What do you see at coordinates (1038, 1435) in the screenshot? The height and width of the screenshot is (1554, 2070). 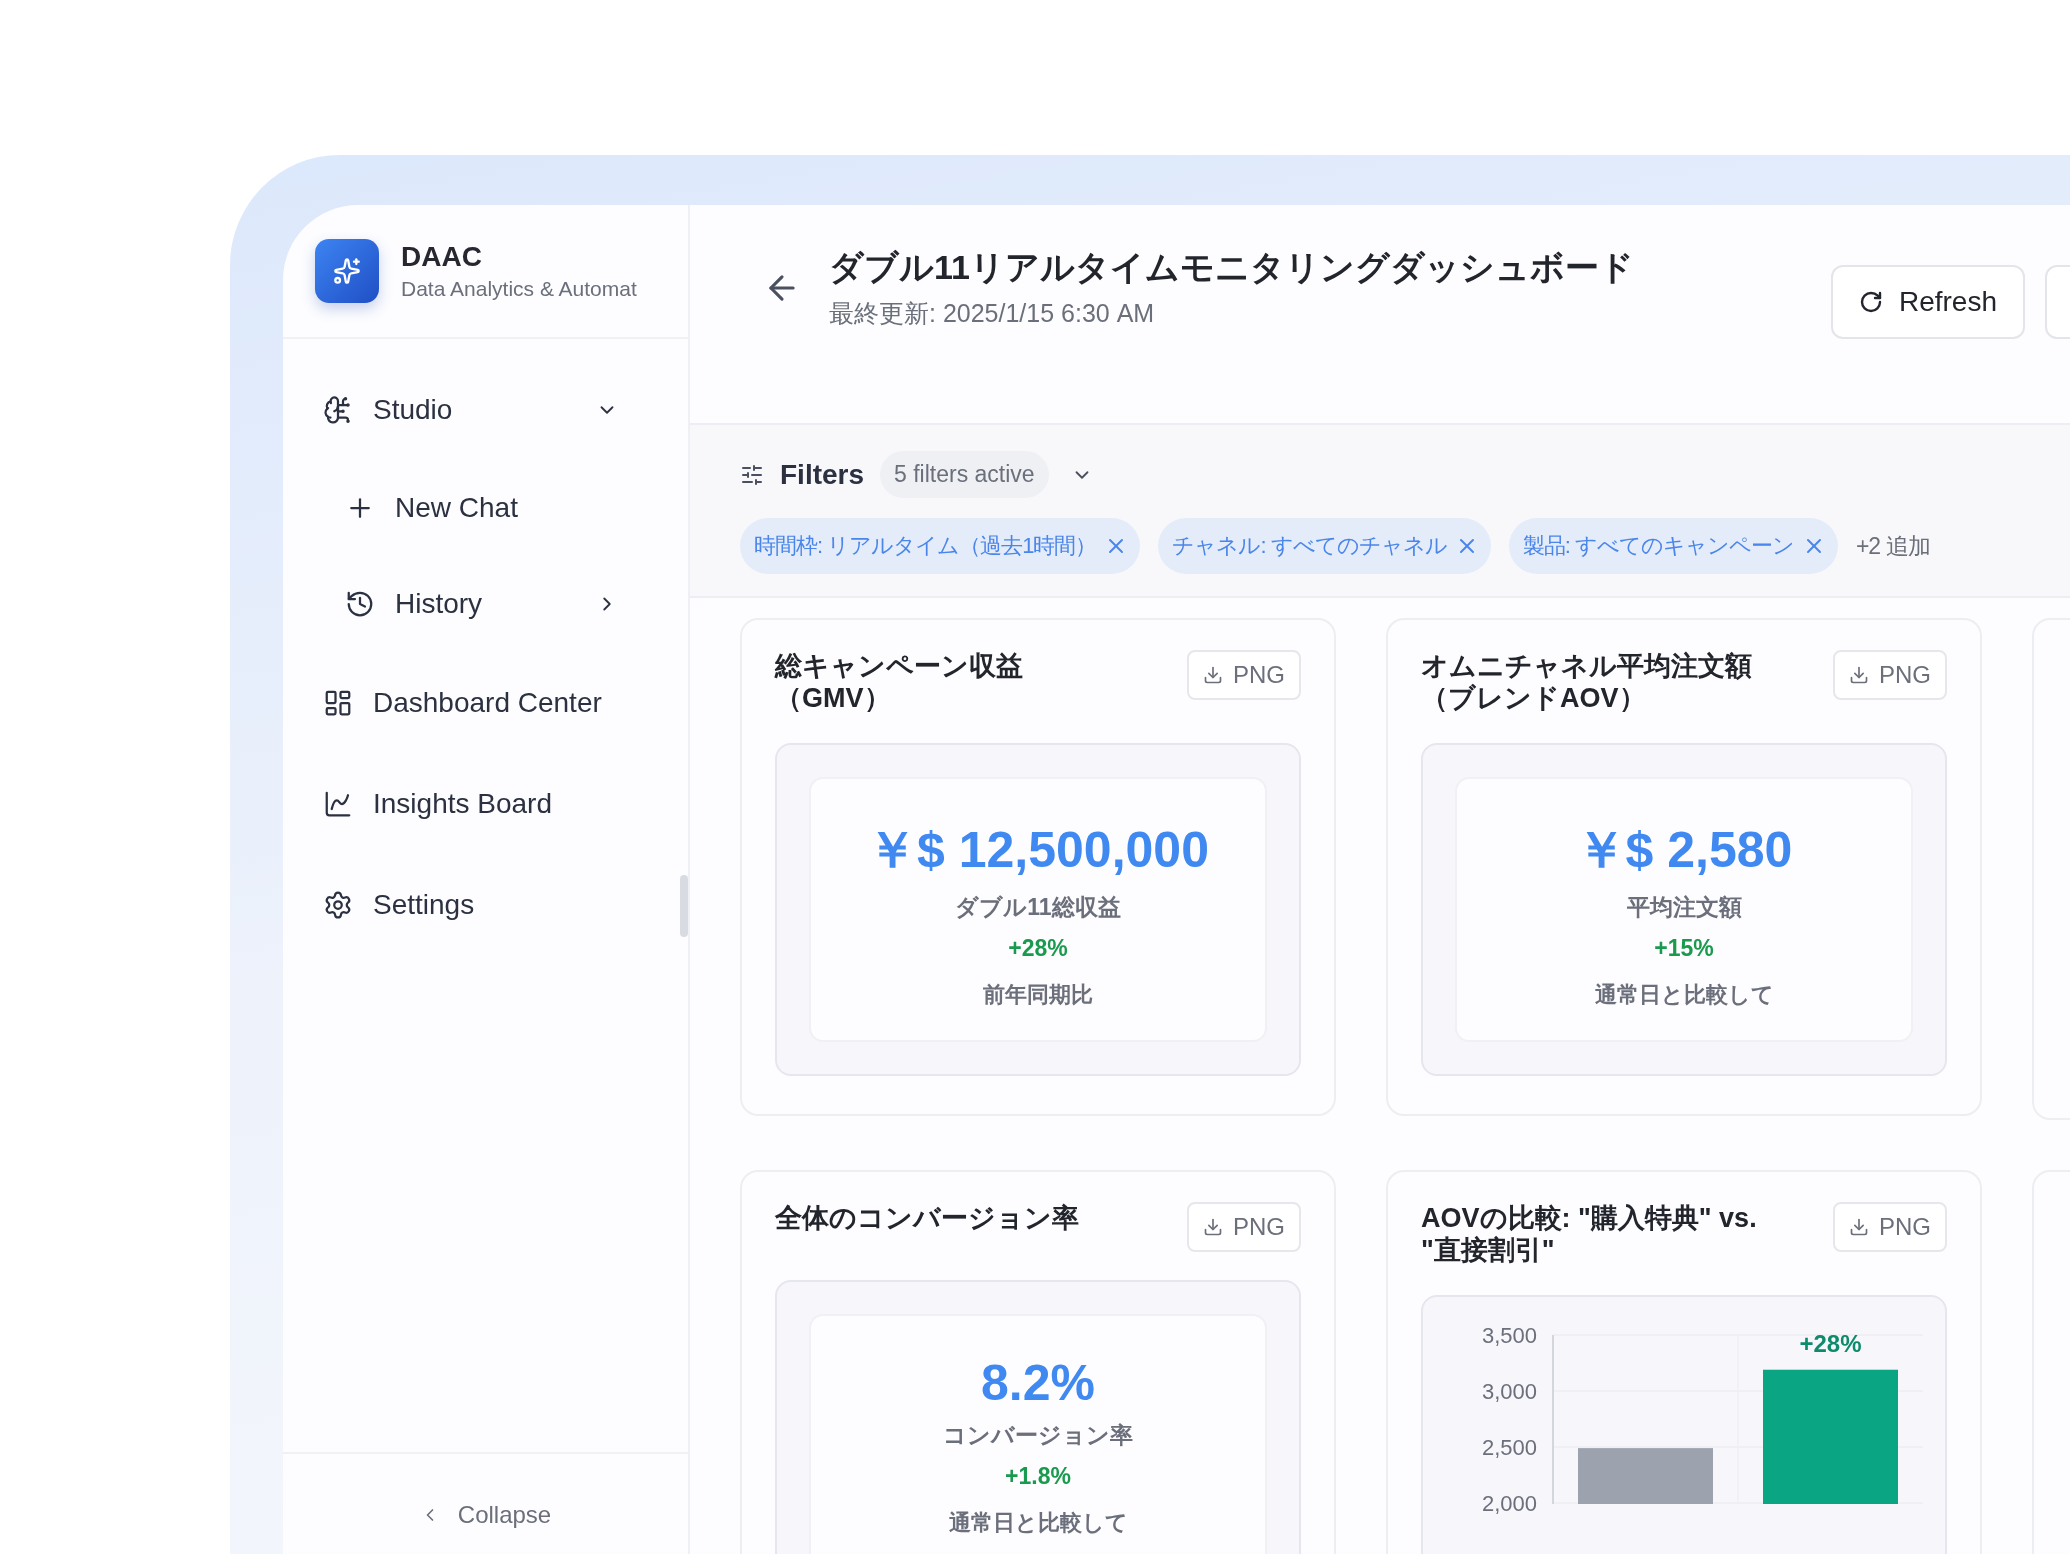 I see `metric-label: コンバージョン率` at bounding box center [1038, 1435].